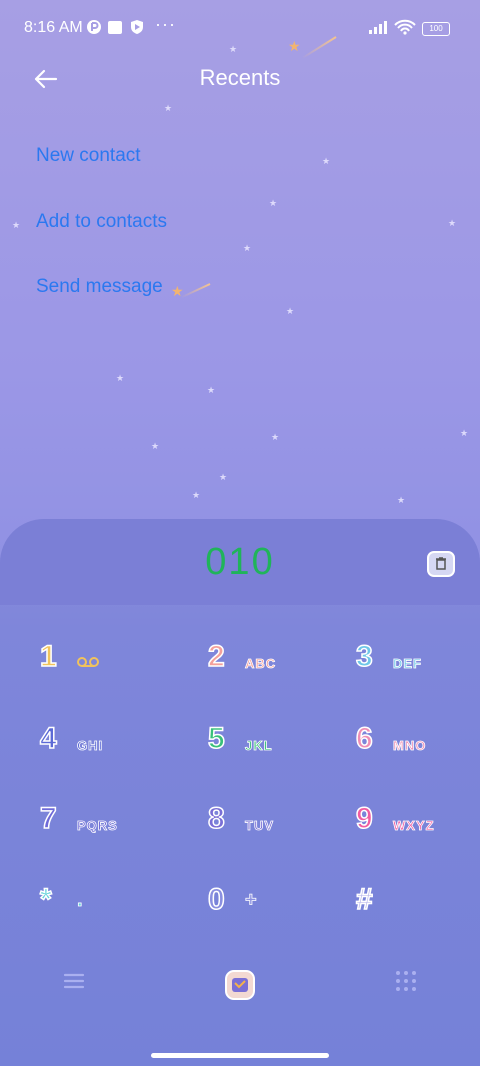  Describe the element at coordinates (48, 656) in the screenshot. I see `dial-key-digit: 1` at that location.